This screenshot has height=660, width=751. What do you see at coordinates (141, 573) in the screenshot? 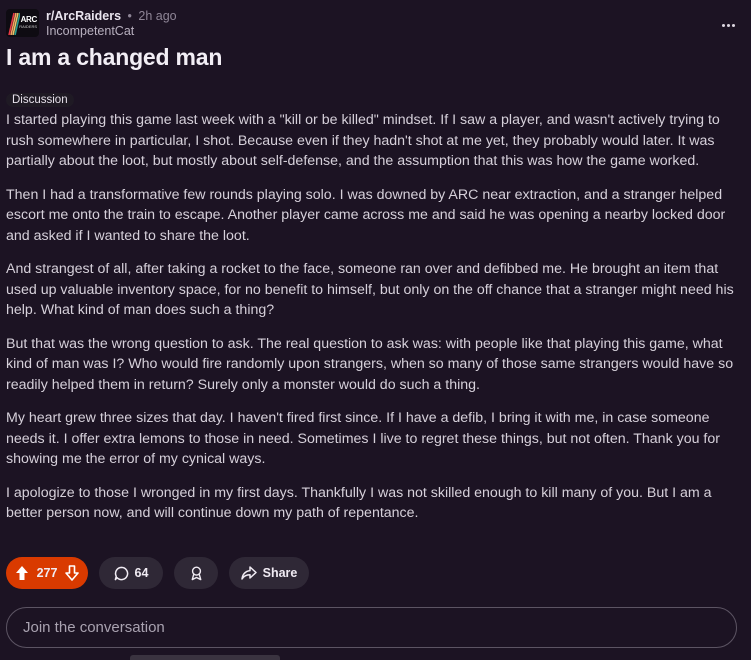
I see `comment-count: 64` at bounding box center [141, 573].